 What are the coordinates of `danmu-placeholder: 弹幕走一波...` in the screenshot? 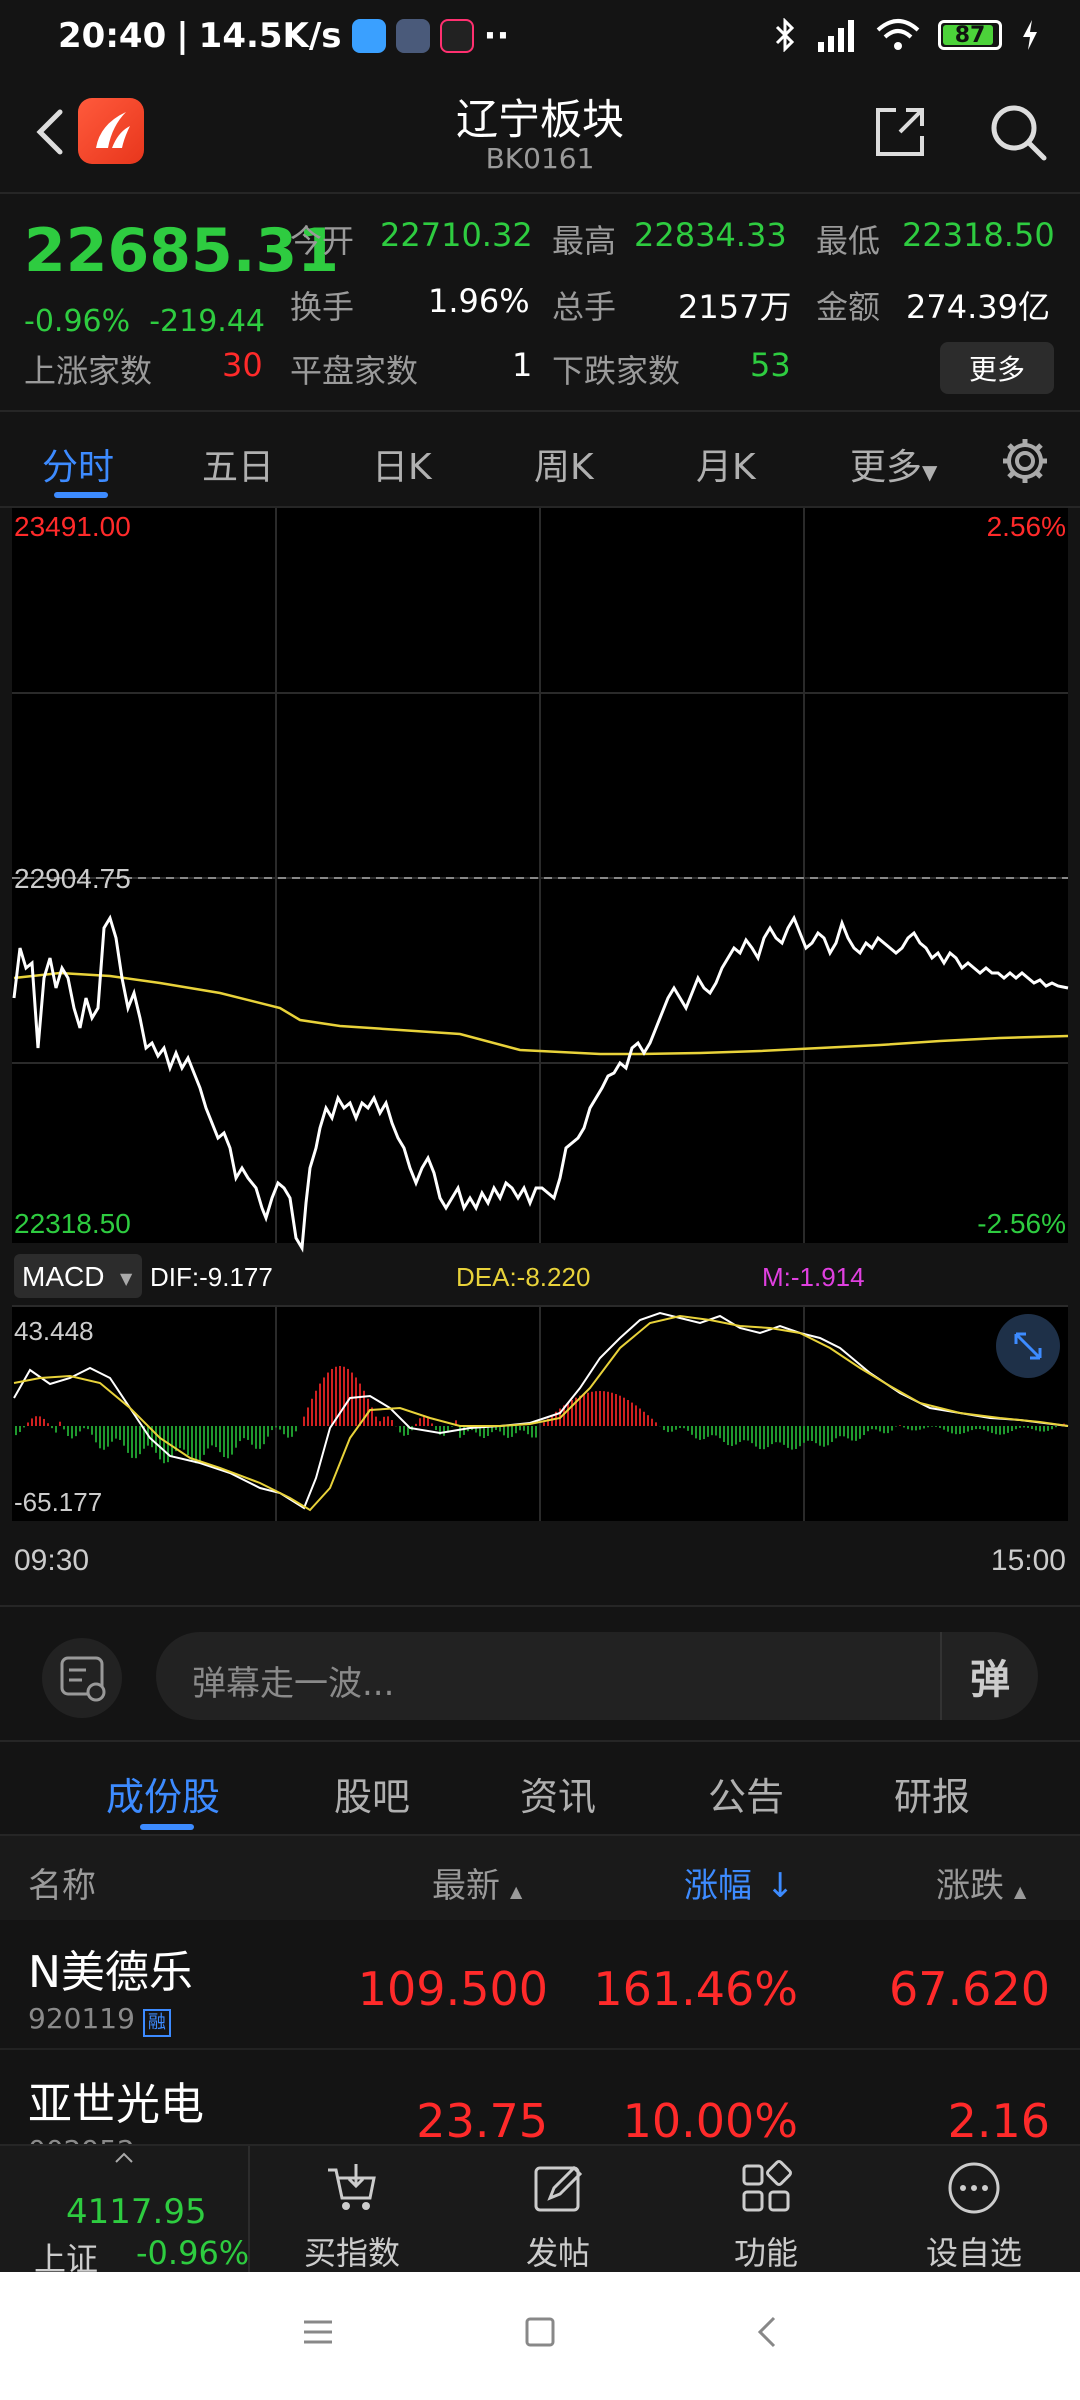 It's located at (293, 1684).